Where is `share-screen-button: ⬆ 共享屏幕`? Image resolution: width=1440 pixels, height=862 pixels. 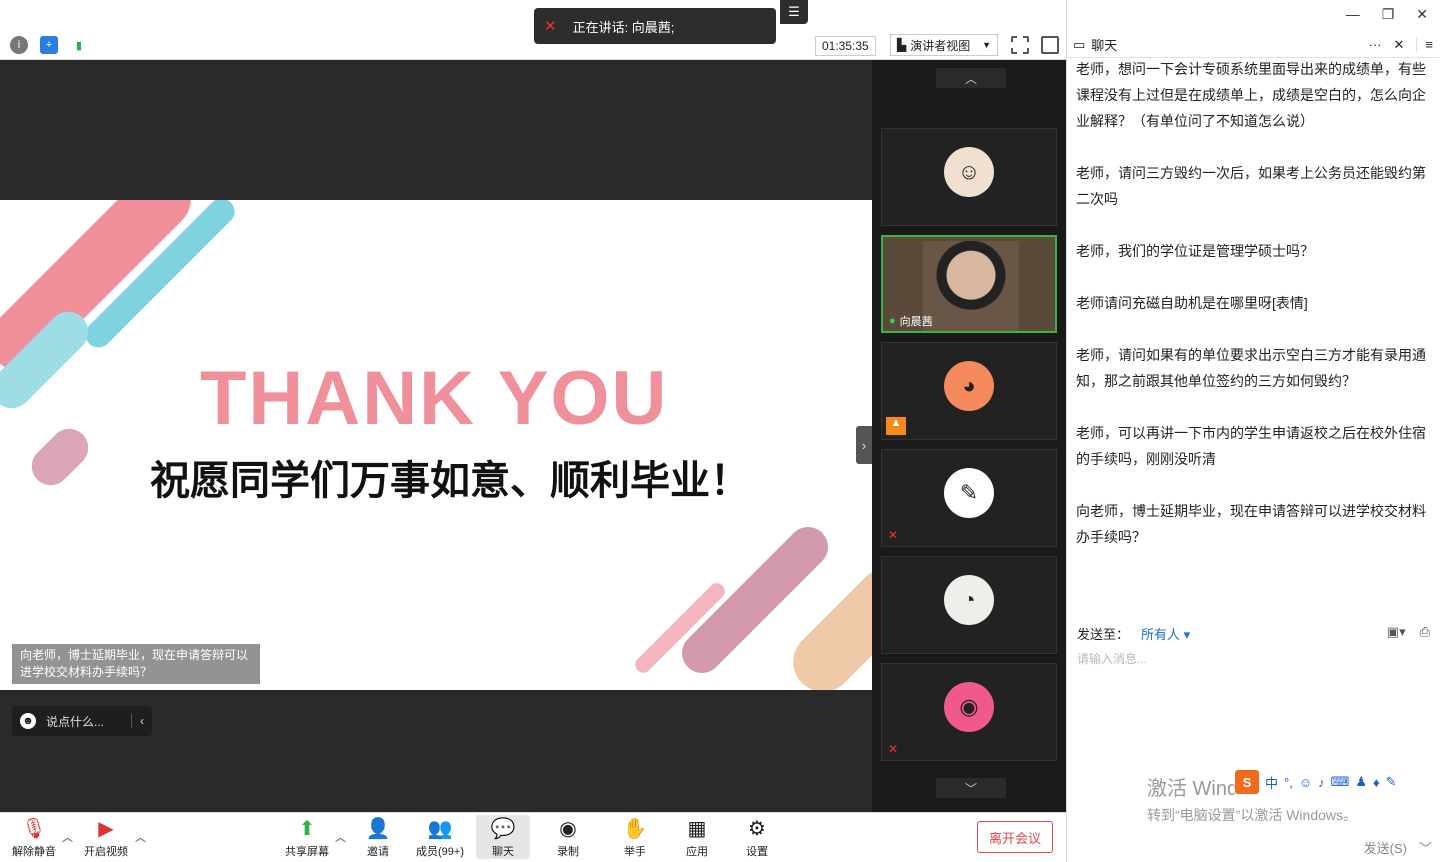 share-screen-button: ⬆ 共享屏幕 is located at coordinates (307, 837).